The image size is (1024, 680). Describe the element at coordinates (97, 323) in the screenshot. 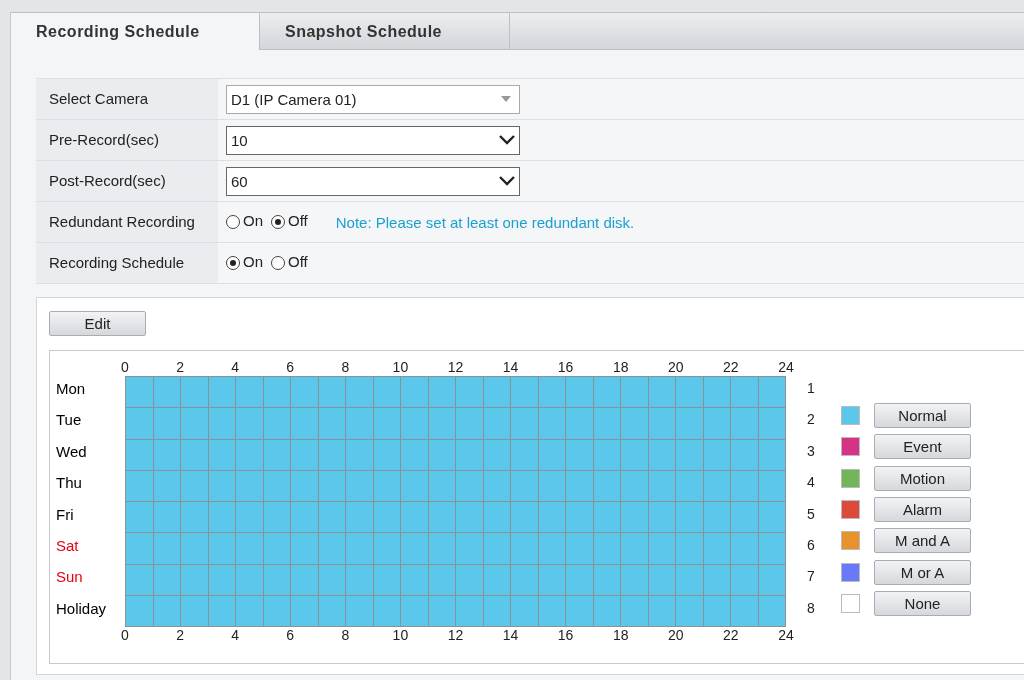

I see `edit-button: Edit` at that location.